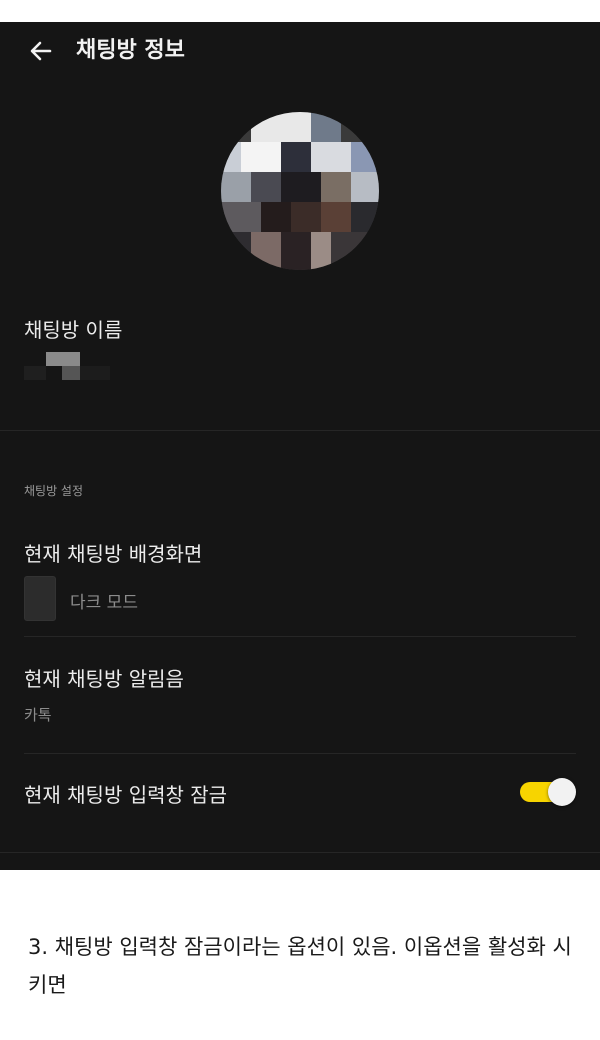 This screenshot has width=600, height=1040. What do you see at coordinates (113, 552) in the screenshot?
I see `background-setting-title: 현재 채팅방 배경화면` at bounding box center [113, 552].